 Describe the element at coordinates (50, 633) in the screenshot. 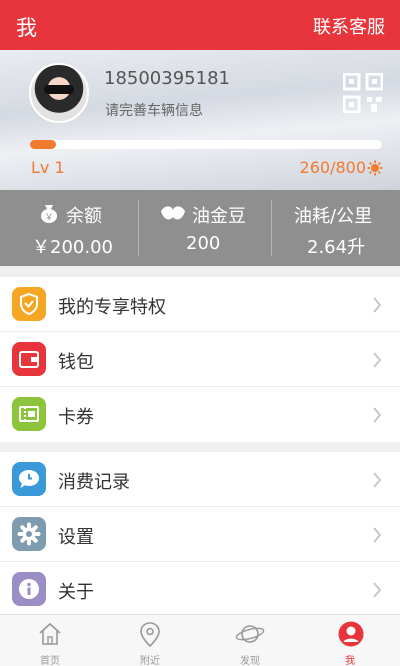

I see `home-icon` at that location.